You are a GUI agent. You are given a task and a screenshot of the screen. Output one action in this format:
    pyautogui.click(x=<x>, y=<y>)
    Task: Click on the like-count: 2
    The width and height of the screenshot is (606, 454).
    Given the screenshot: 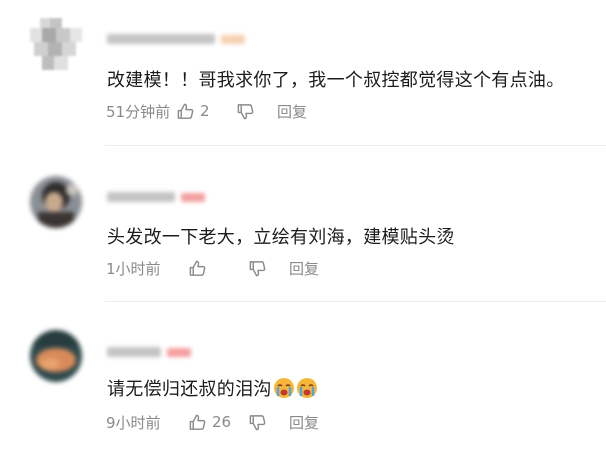 What is the action you would take?
    pyautogui.click(x=205, y=111)
    